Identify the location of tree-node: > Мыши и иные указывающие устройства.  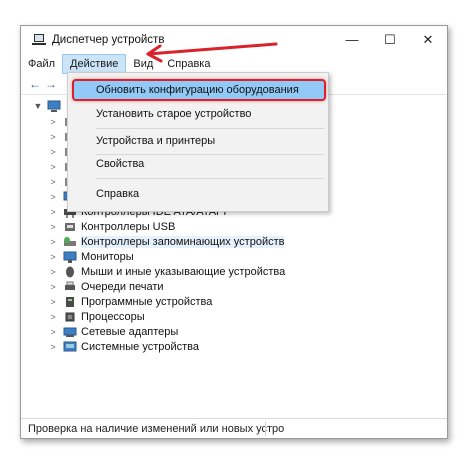
(166, 271).